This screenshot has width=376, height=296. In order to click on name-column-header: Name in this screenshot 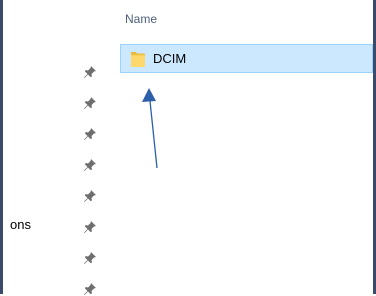, I will do `click(141, 19)`.